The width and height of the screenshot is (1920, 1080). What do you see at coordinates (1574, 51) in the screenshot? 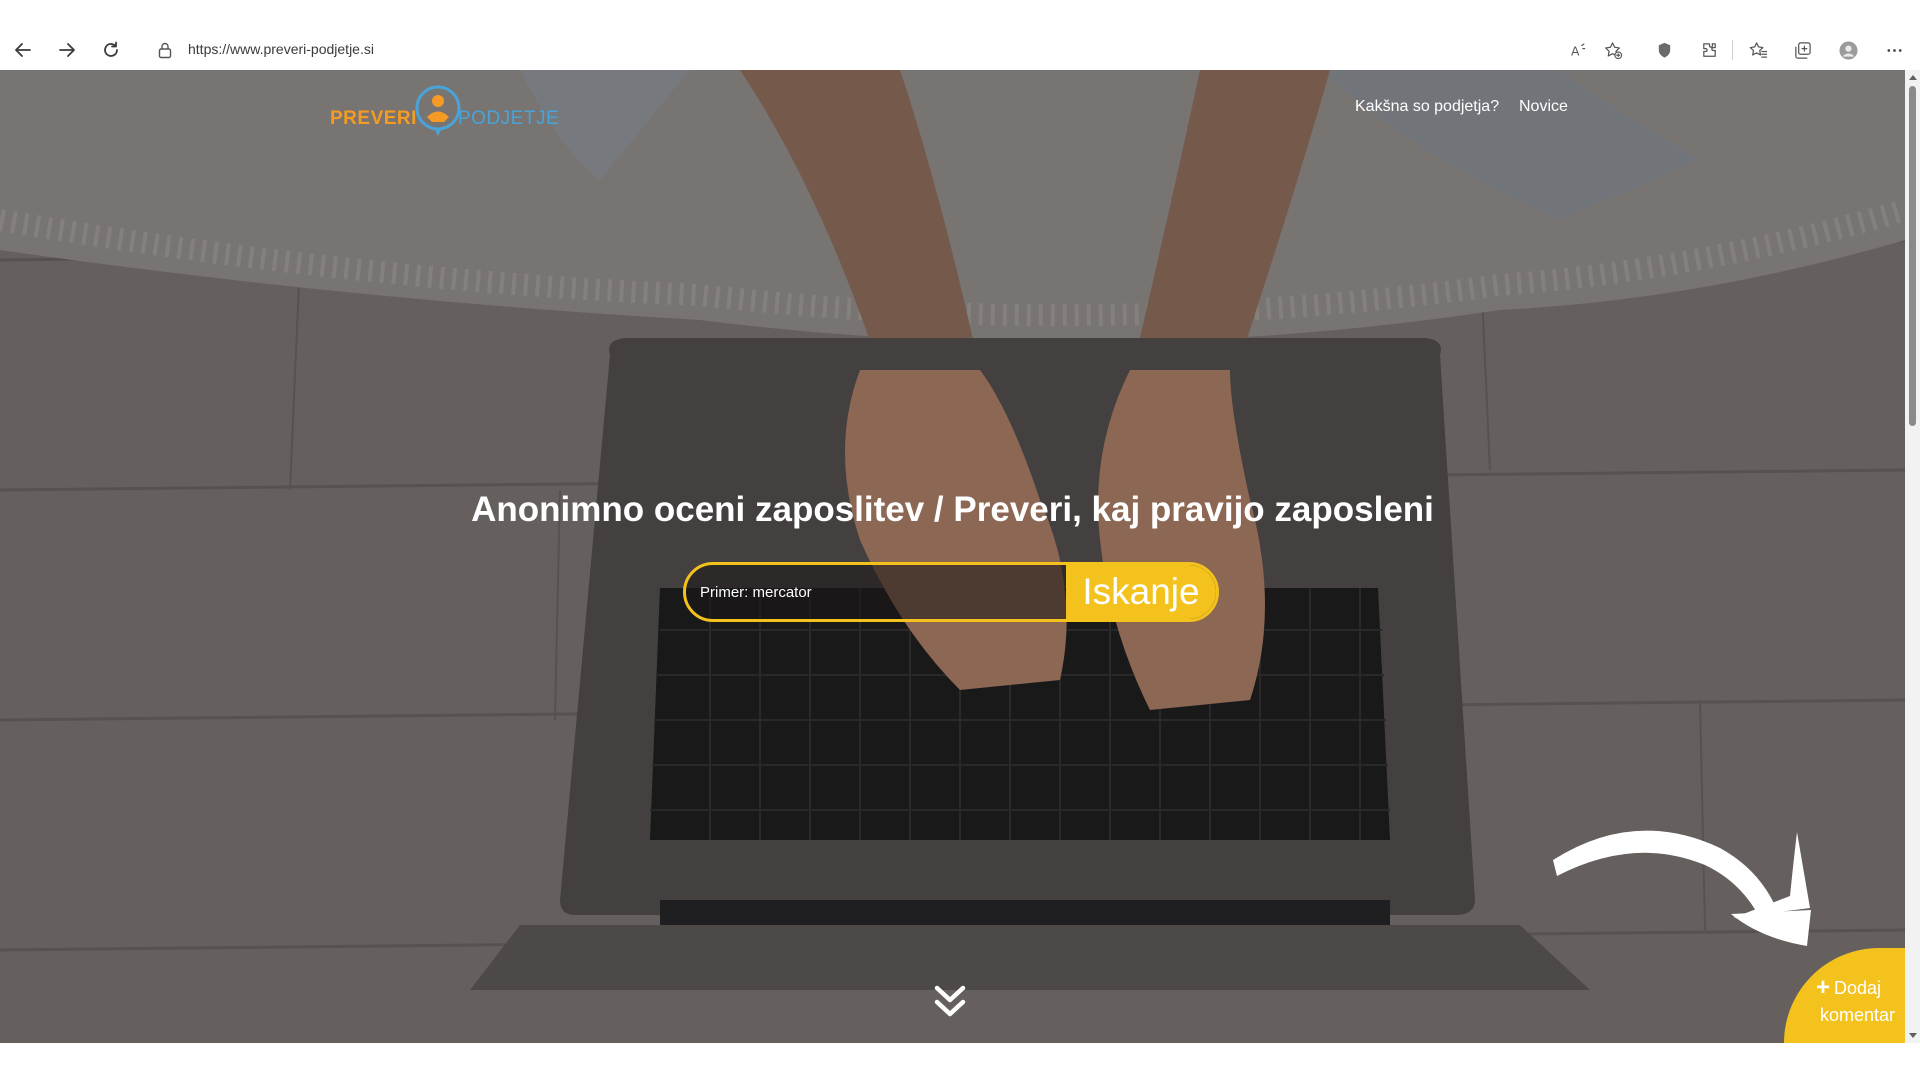
I see `svg-text: A` at bounding box center [1574, 51].